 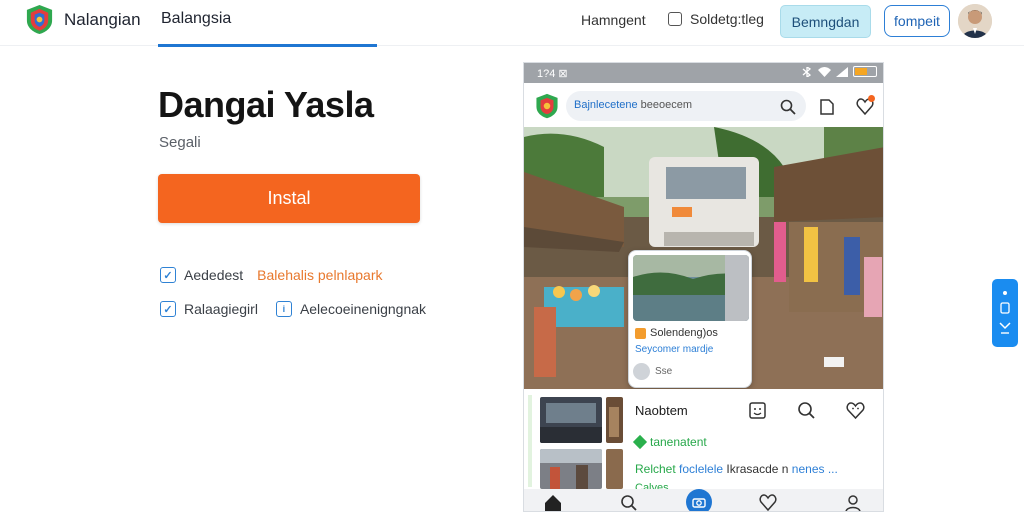 I want to click on feature-label: Ralaagiegirl, so click(x=221, y=309).